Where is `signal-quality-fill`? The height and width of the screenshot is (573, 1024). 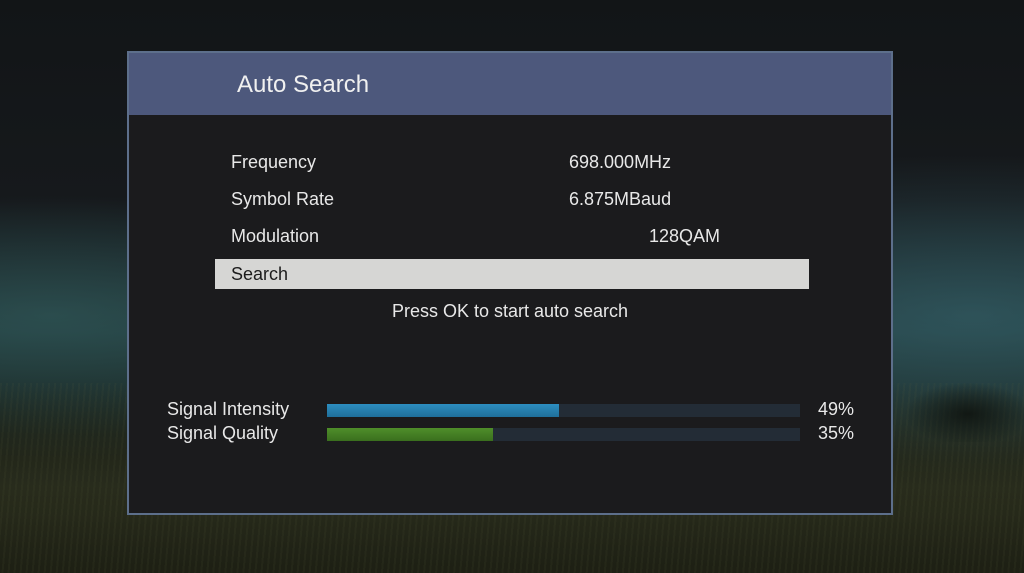
signal-quality-fill is located at coordinates (410, 434).